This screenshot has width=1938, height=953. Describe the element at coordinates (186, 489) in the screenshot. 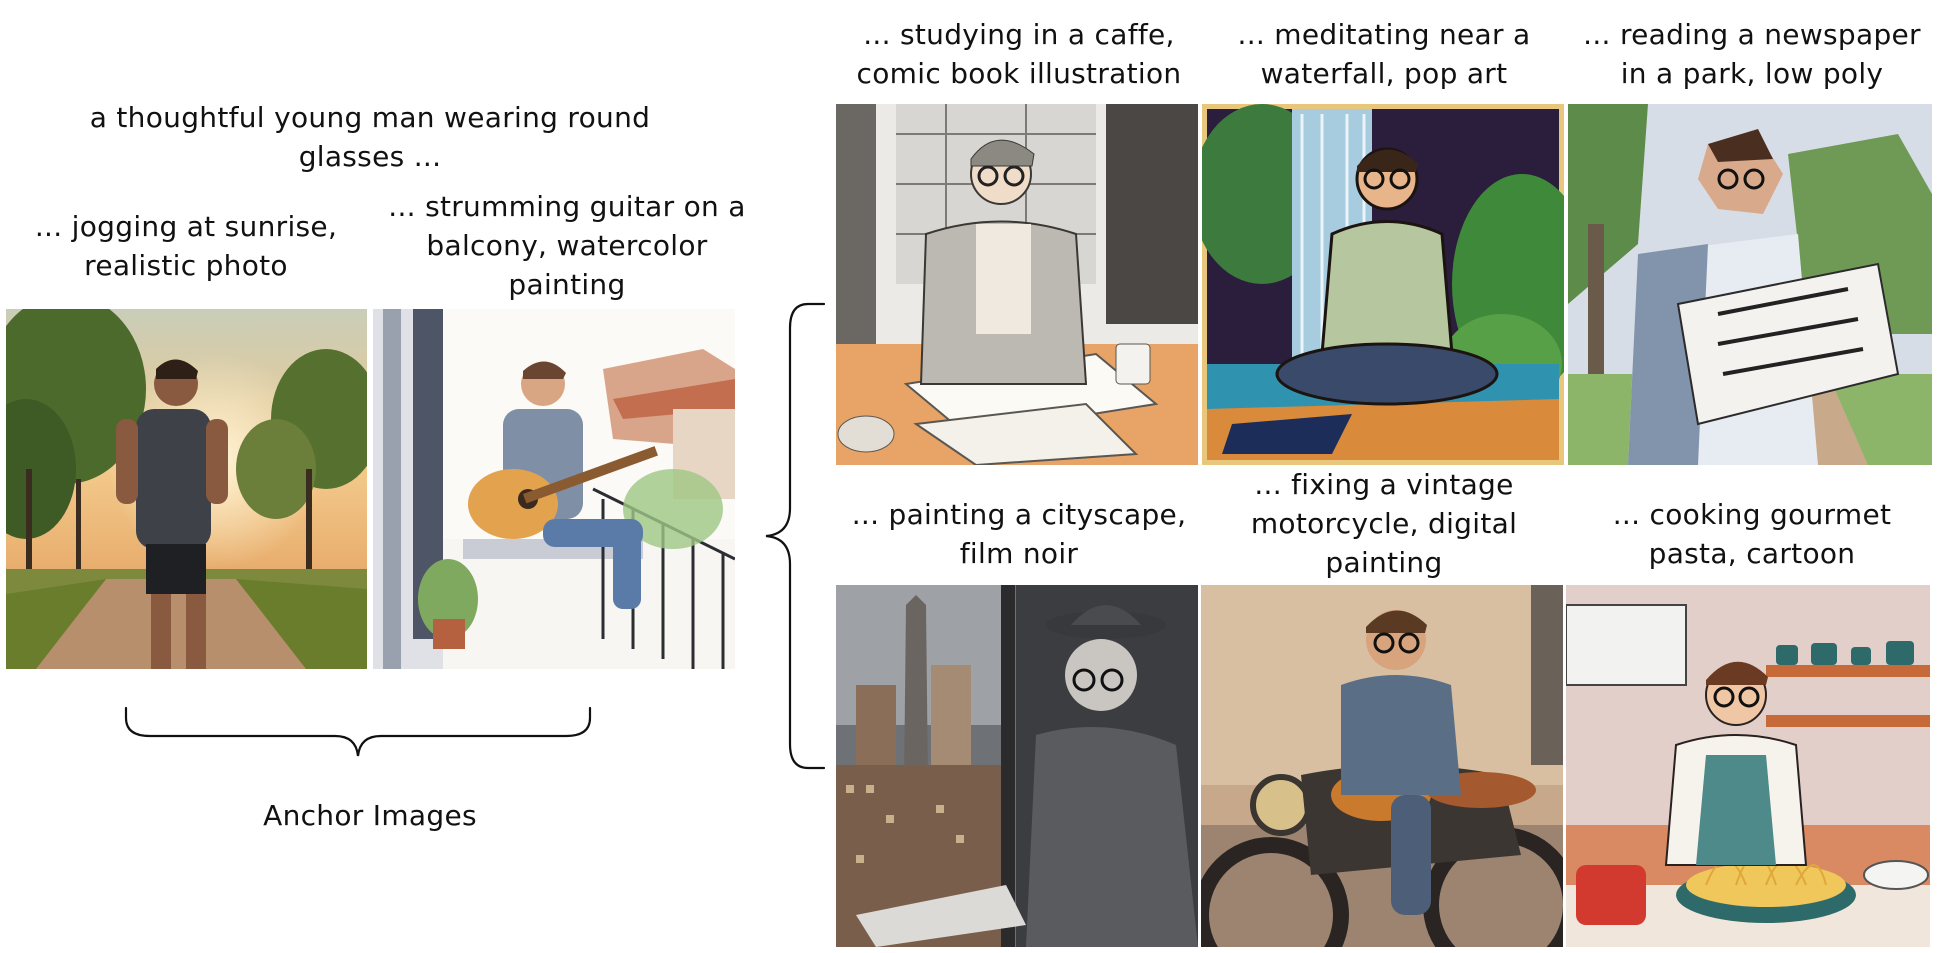

I see `anchor-image-jogging` at that location.